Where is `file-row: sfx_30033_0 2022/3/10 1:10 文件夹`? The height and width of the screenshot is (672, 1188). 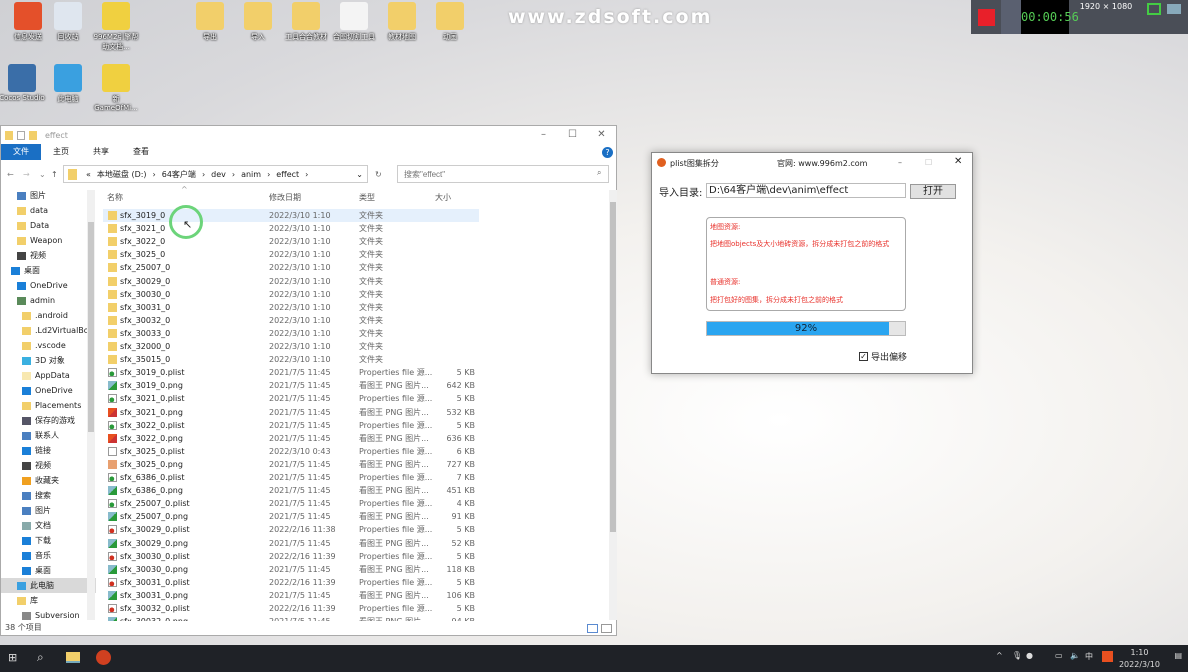 file-row: sfx_30033_0 2022/3/10 1:10 文件夹 is located at coordinates (291, 333).